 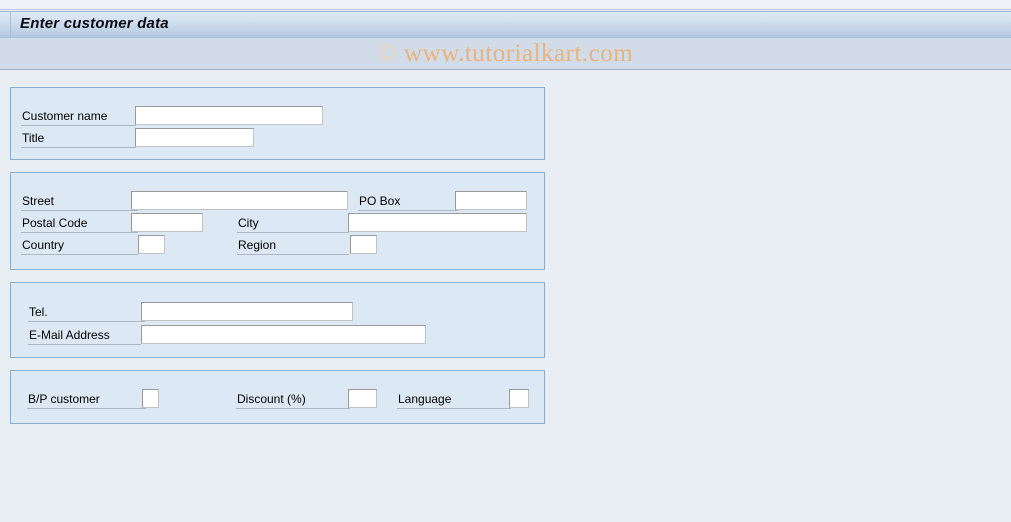 I want to click on street-input, so click(x=239, y=200).